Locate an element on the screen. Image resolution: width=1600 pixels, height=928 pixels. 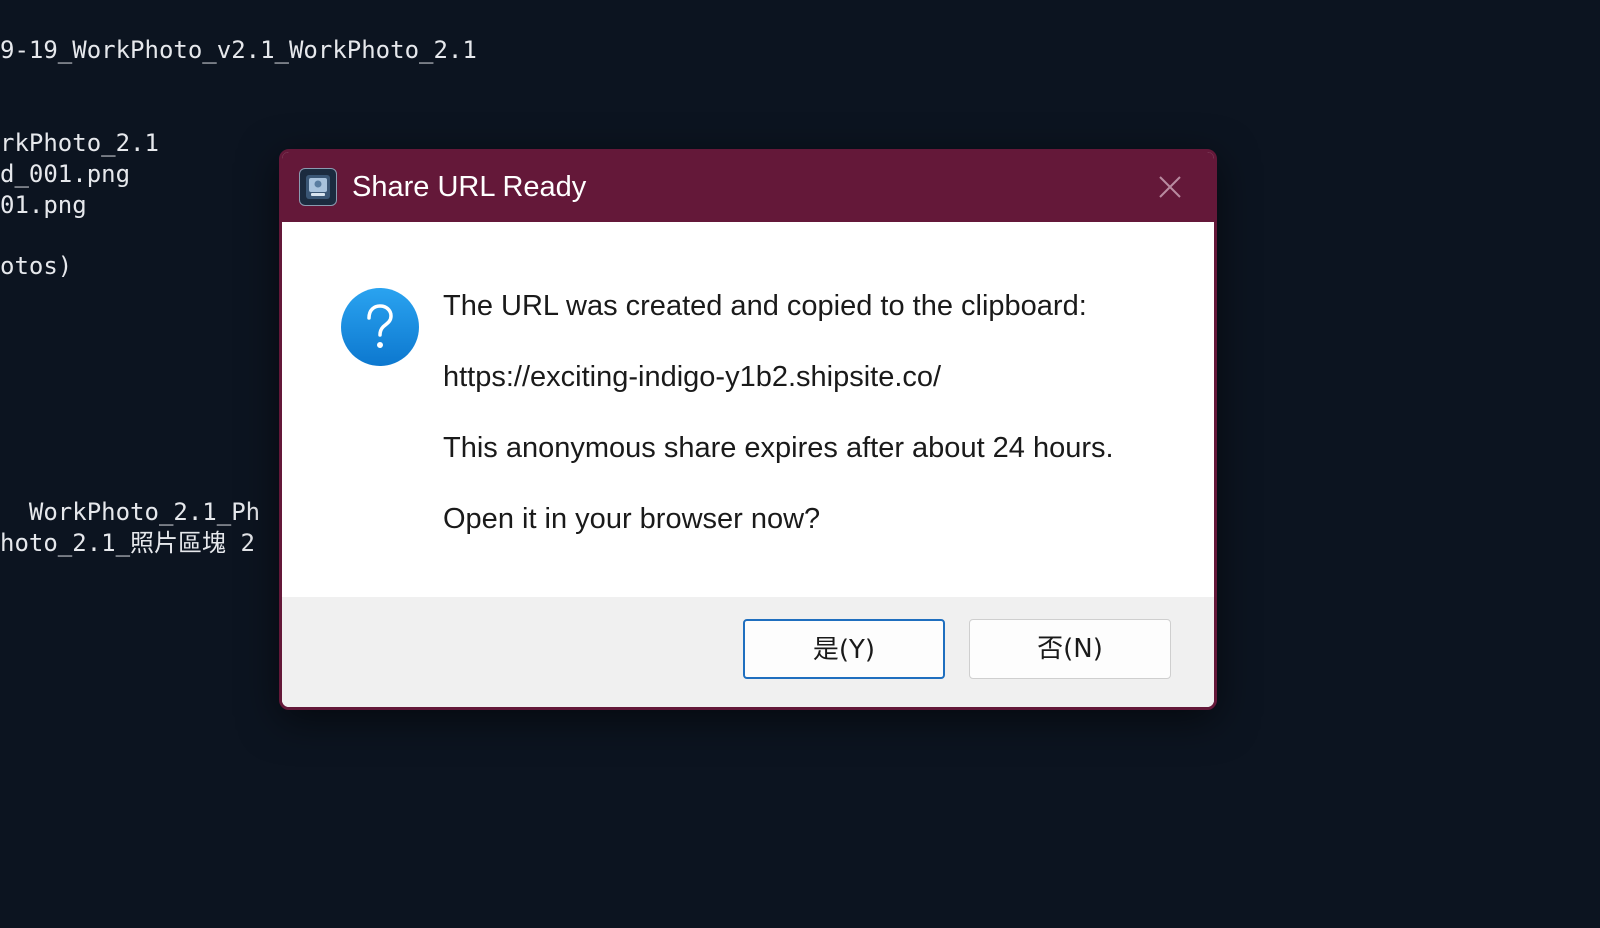
terminal-line: rkPhoto_2.1 is located at coordinates (79, 143).